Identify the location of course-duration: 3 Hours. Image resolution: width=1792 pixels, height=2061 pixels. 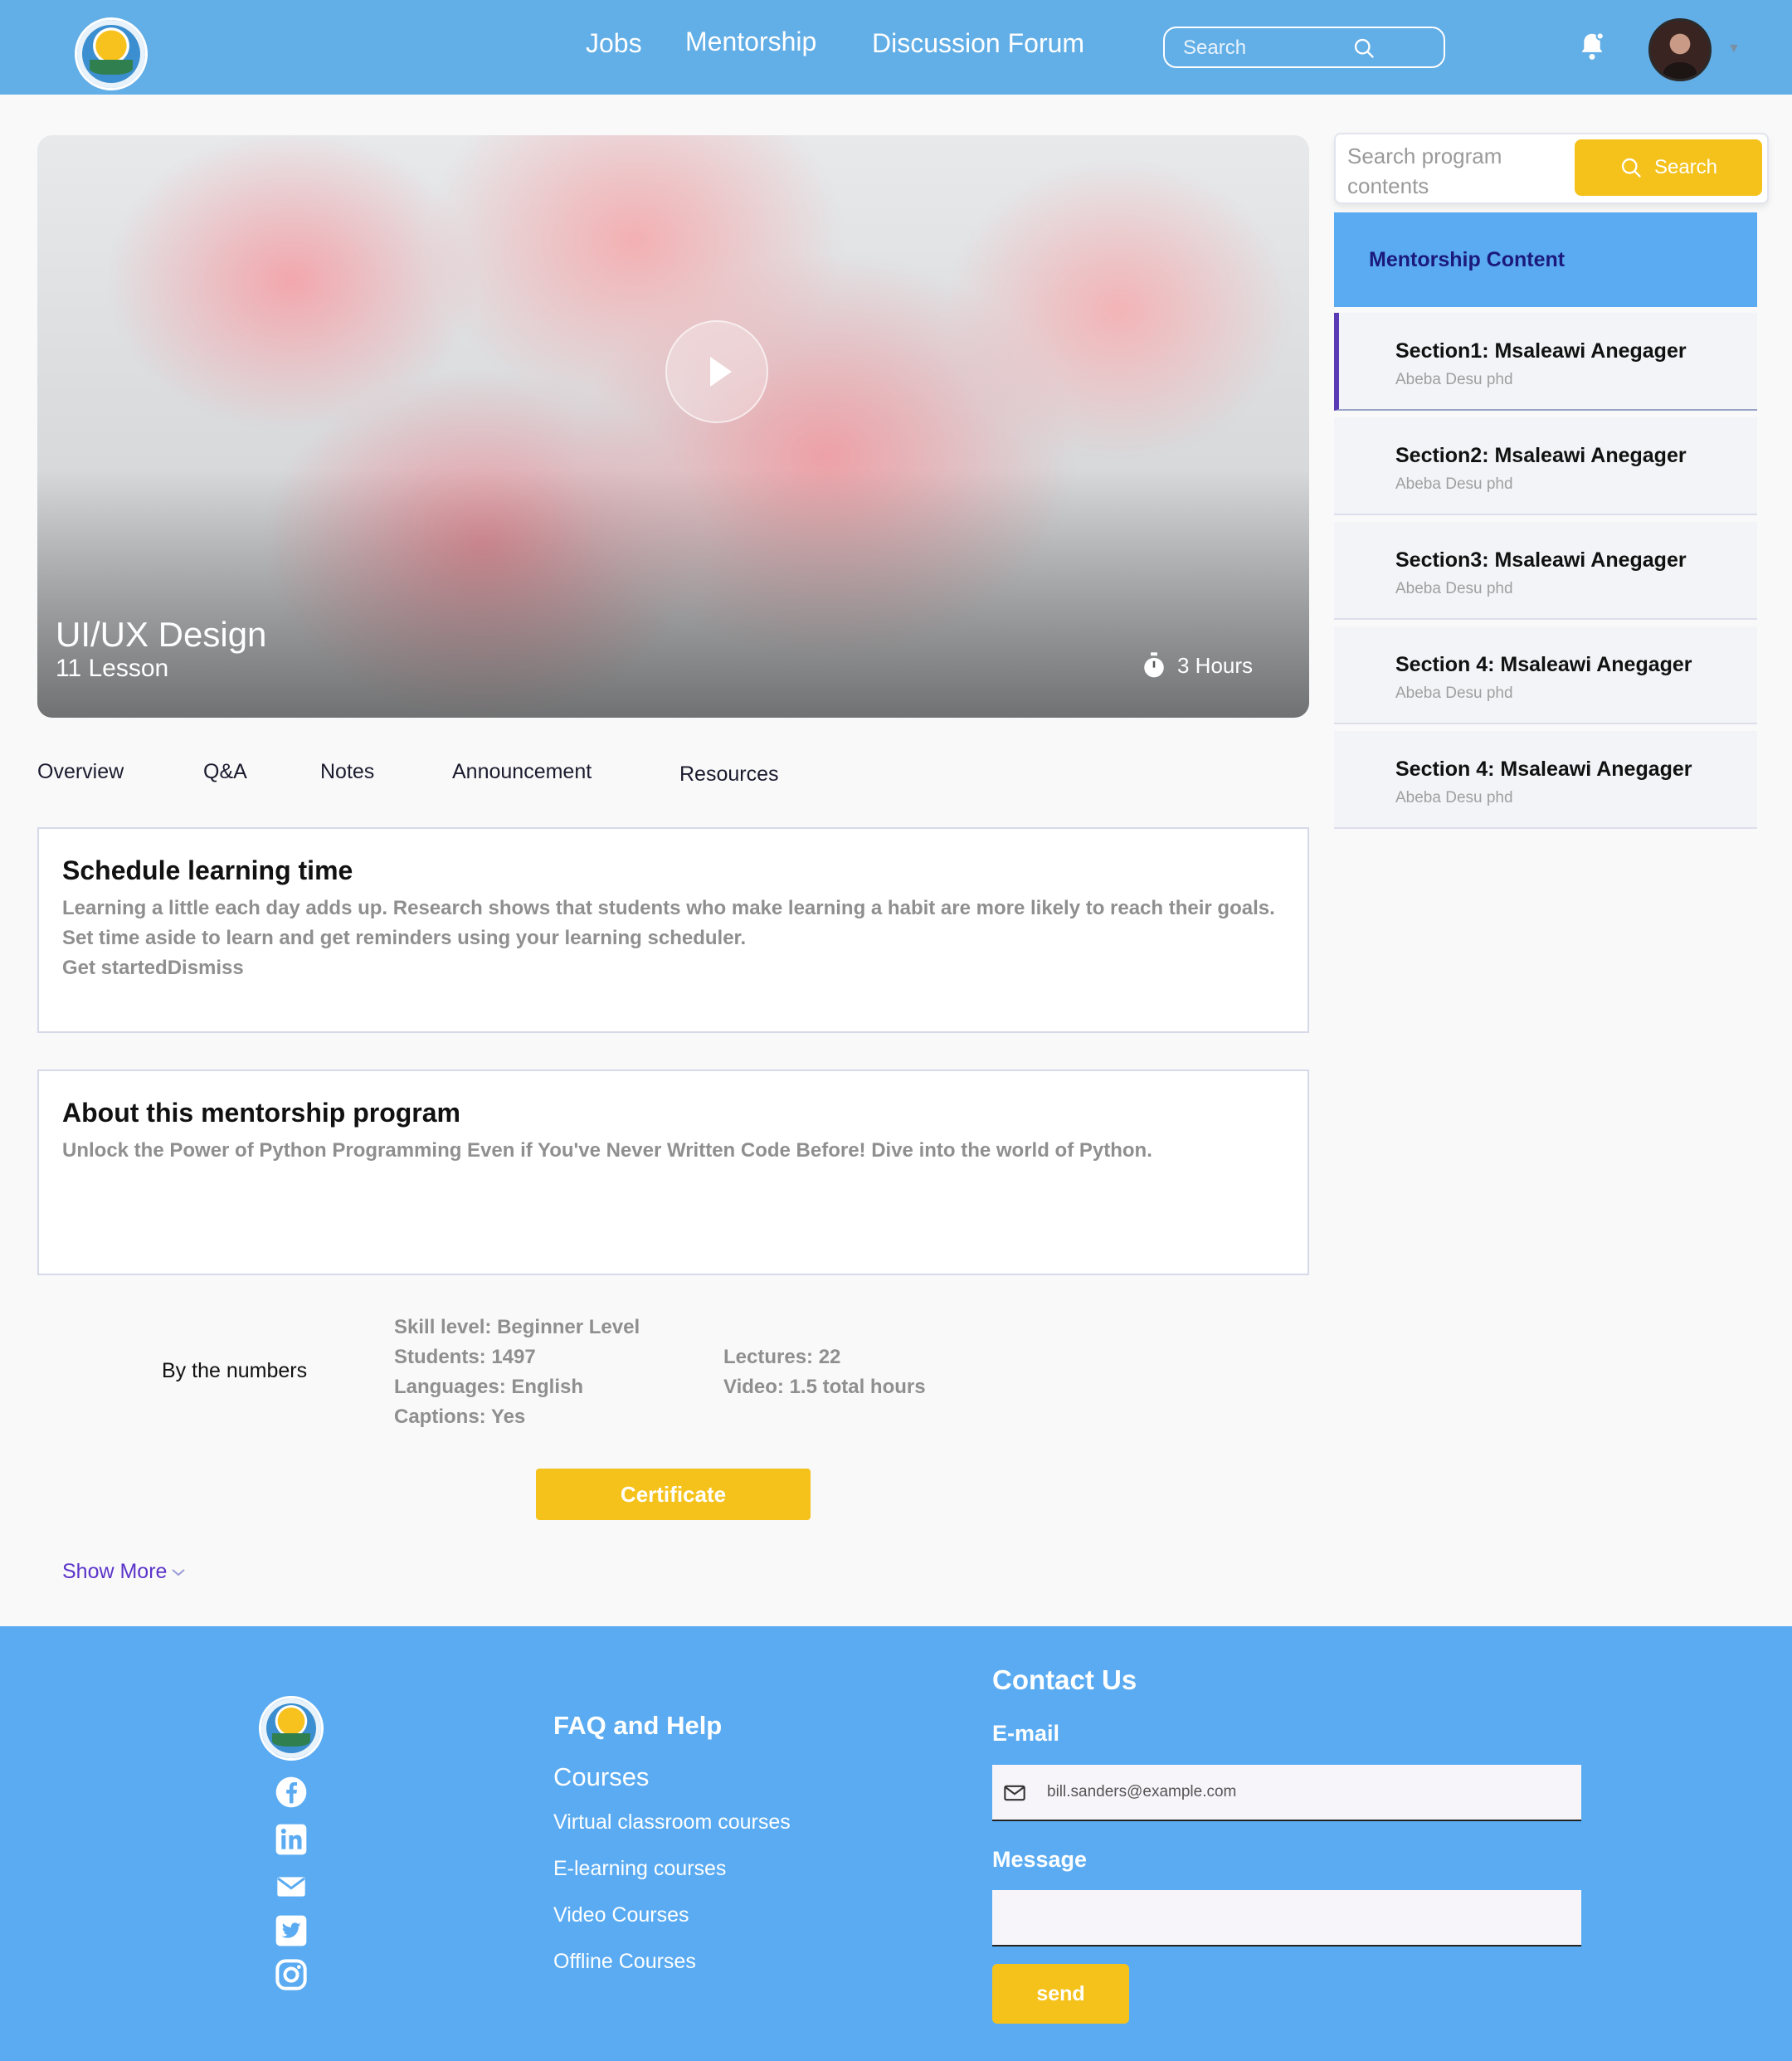
(1197, 665).